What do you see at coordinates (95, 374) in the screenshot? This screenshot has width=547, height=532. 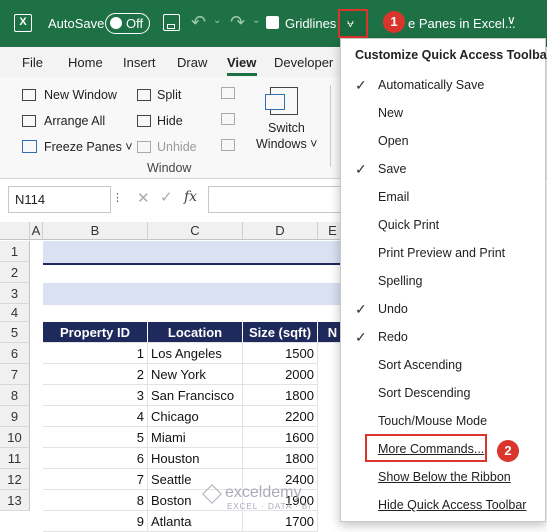 I see `table-cell-id: 2` at bounding box center [95, 374].